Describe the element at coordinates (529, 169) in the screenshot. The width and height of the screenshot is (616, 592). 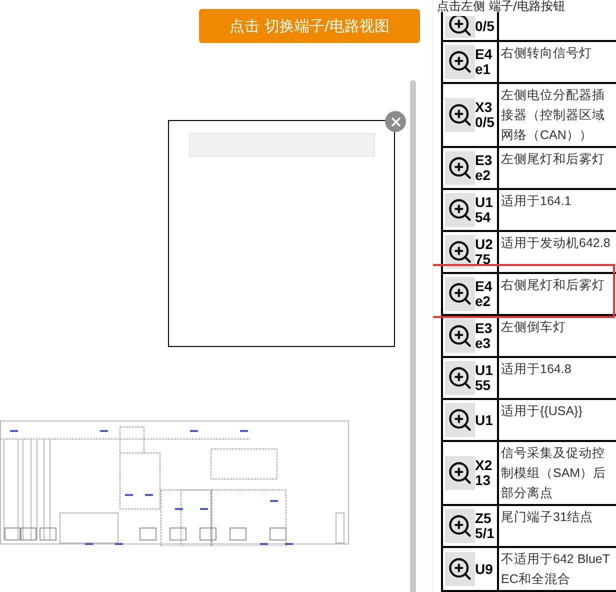
I see `table-row: E3 e2 左侧尾灯和后雾灯` at that location.